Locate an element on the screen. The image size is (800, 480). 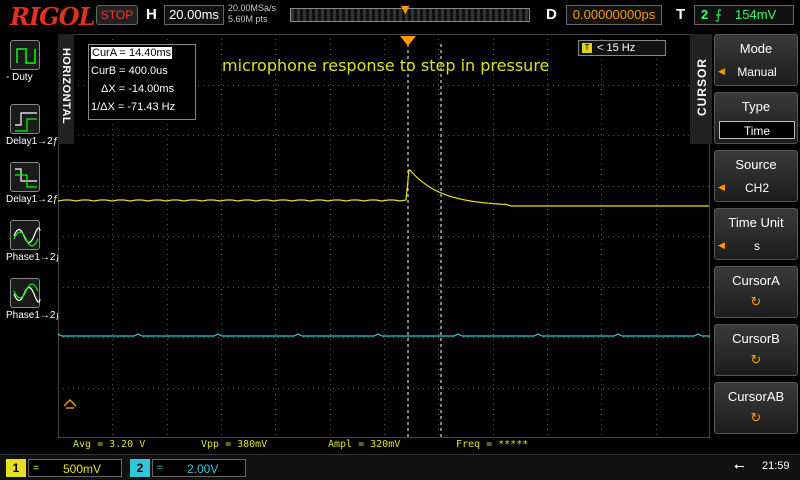
trigger-position-marker is located at coordinates (408, 41).